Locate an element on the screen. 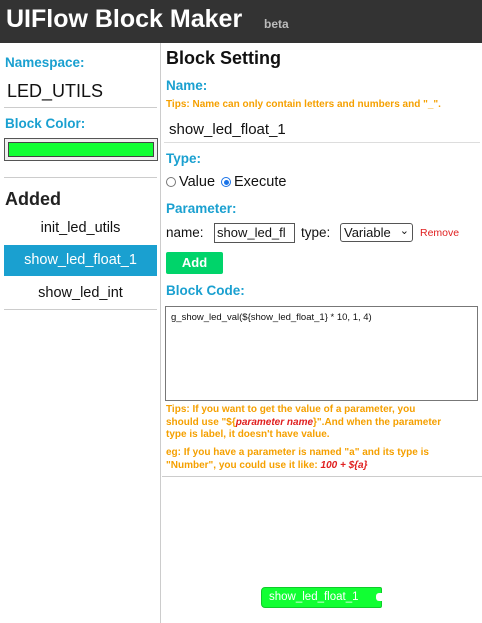 The width and height of the screenshot is (482, 623). param-type-select: Variable ⌄ is located at coordinates (376, 232).